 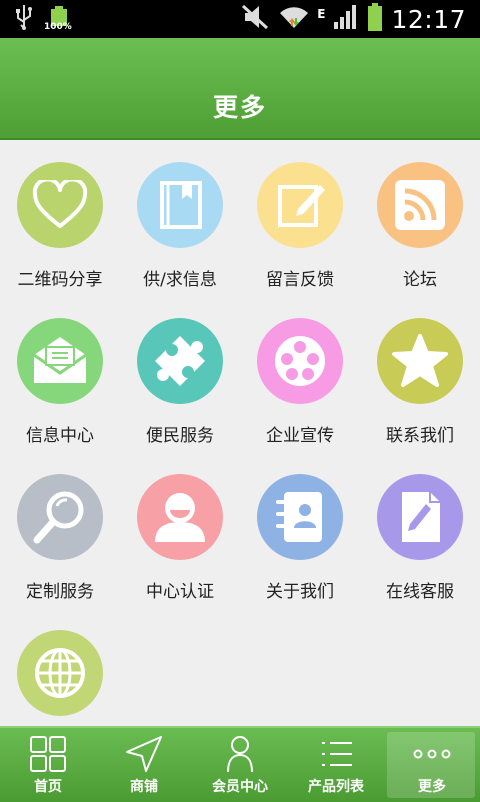 I want to click on battery-full-icon: 100%, so click(x=58, y=19).